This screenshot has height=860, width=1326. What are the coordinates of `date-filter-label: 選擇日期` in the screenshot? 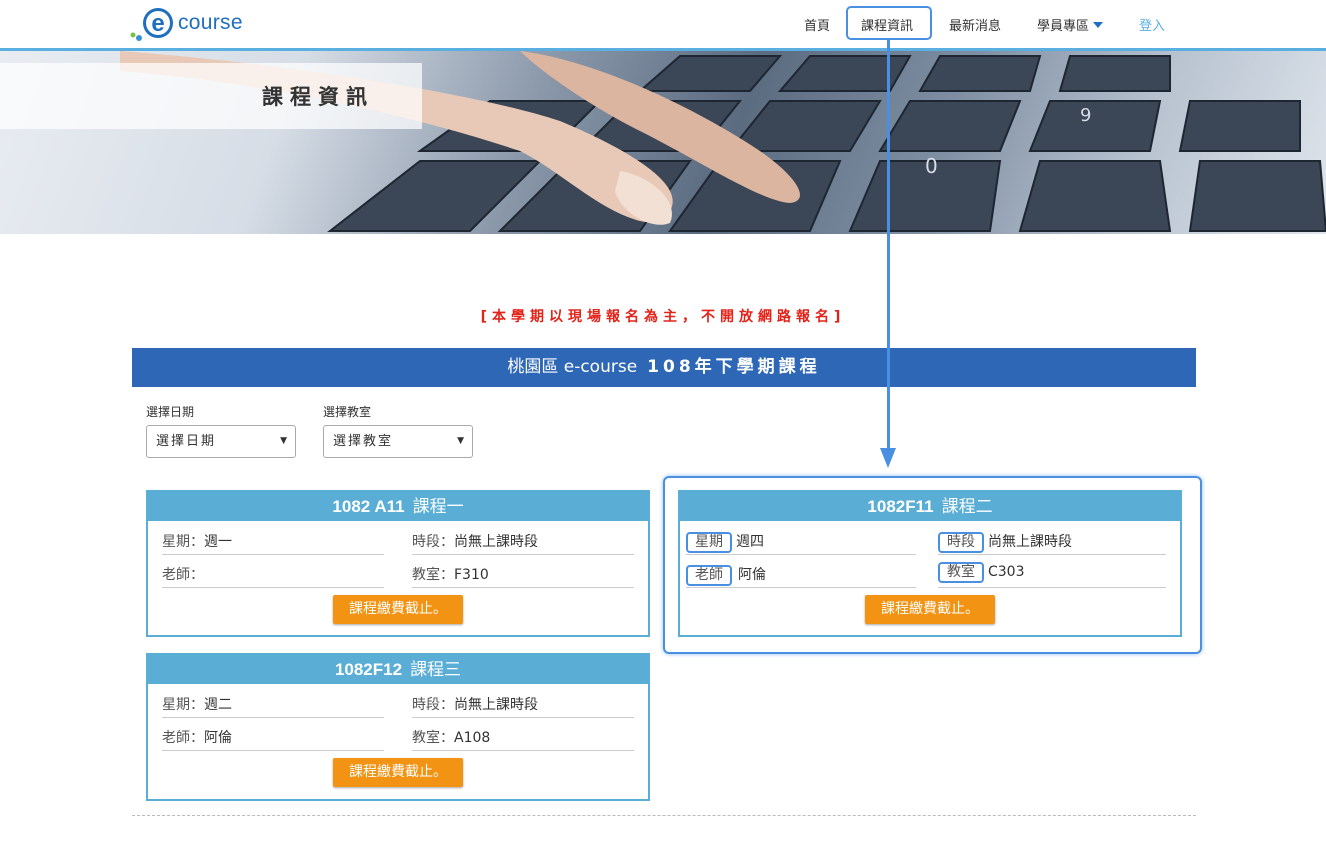 It's located at (170, 412).